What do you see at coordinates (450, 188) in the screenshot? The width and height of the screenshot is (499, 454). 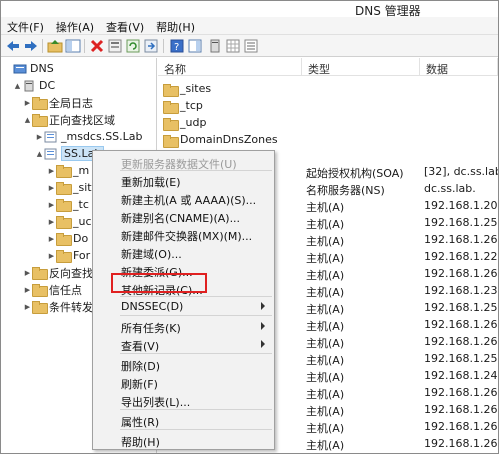 I see `record-data: dc.ss.lab.` at bounding box center [450, 188].